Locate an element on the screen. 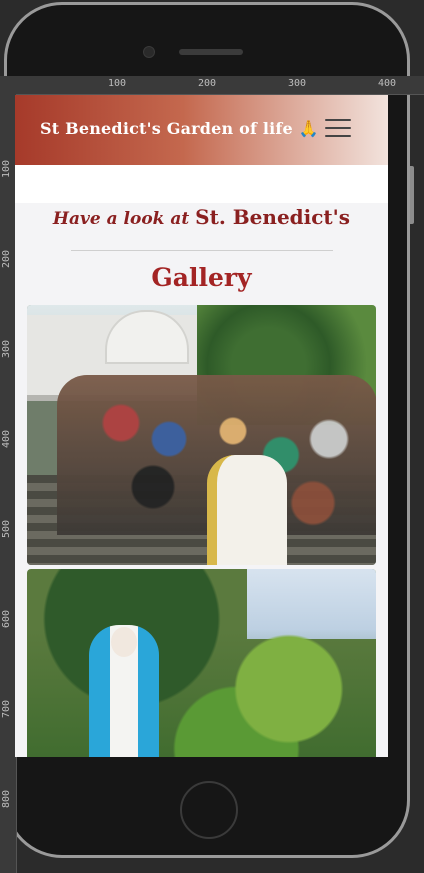 The image size is (424, 873). ruler-left-label: 400 is located at coordinates (6, 438).